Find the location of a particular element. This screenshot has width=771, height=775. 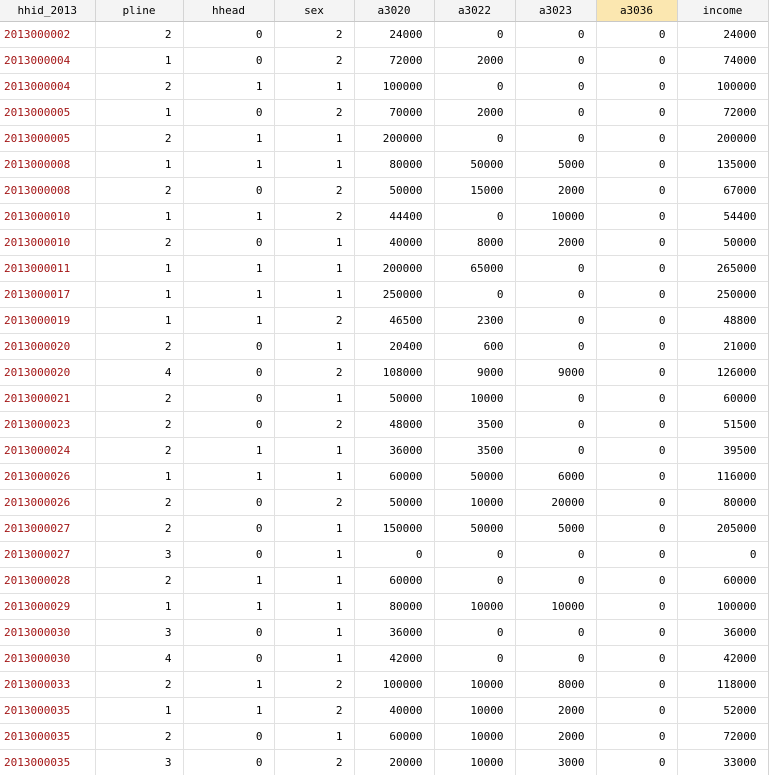

table-row: 2013000004 2 1 1 100000 0 0 0 100000 is located at coordinates (384, 86).